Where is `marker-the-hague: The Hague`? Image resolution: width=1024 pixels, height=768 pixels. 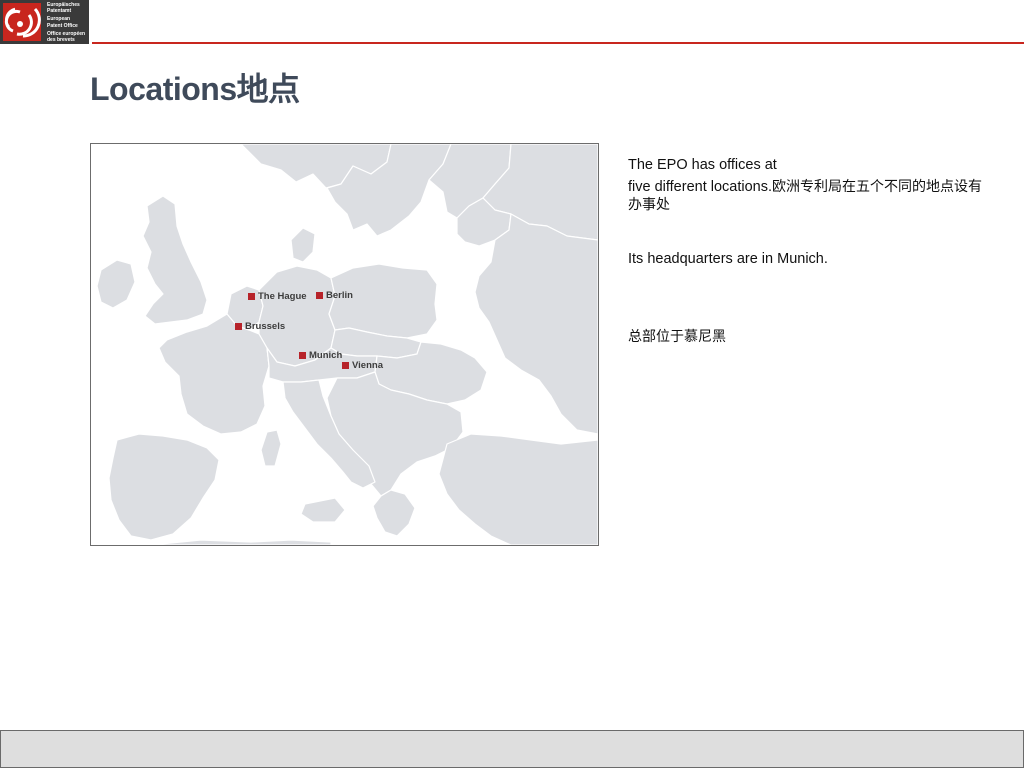 marker-the-hague: The Hague is located at coordinates (277, 296).